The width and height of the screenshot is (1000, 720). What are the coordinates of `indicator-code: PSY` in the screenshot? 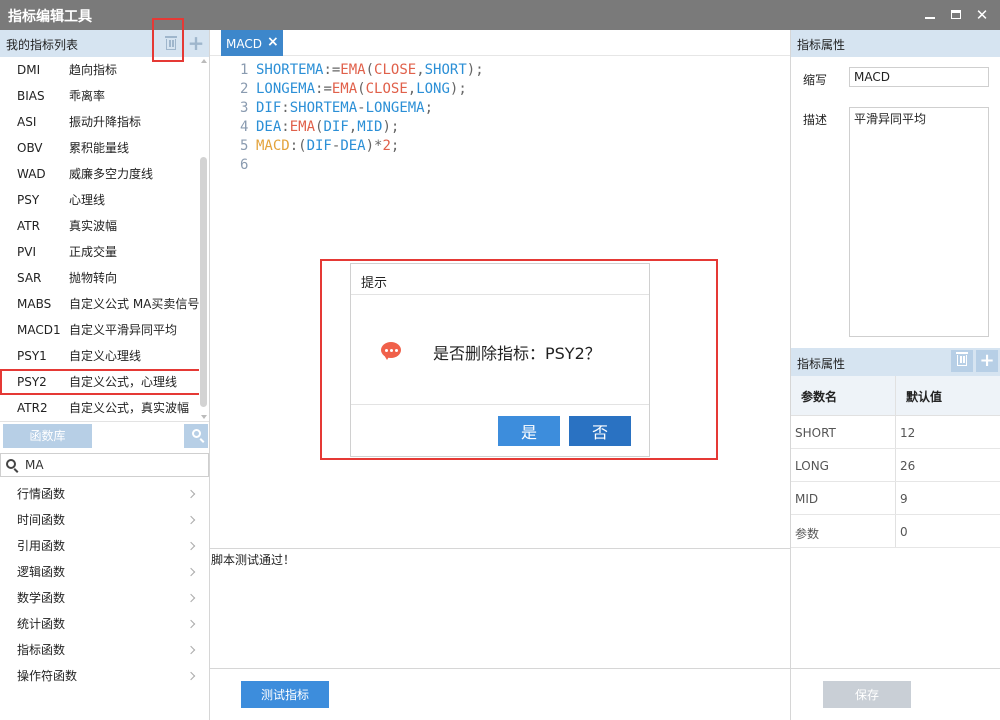 It's located at (28, 200).